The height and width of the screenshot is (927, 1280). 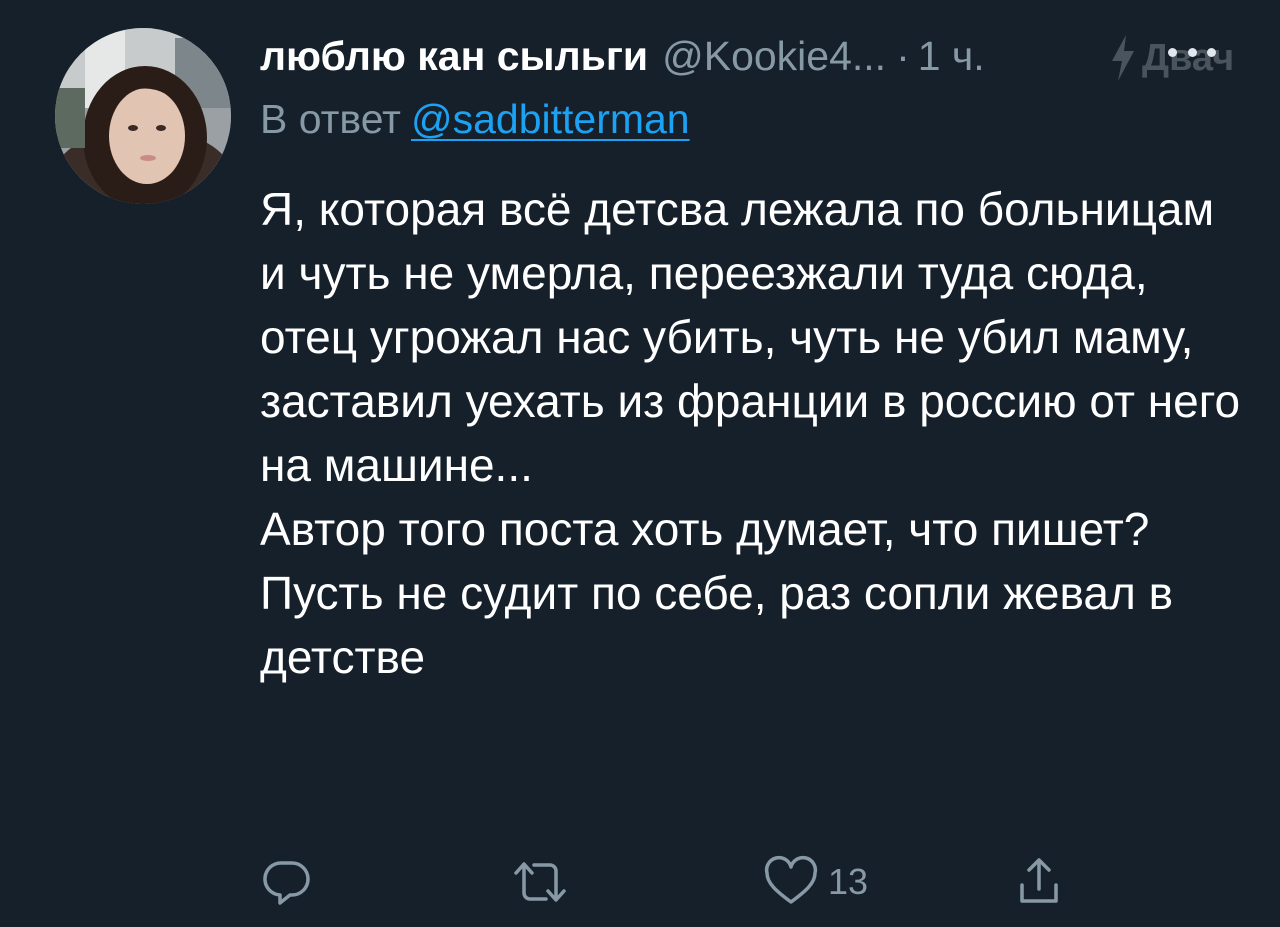 I want to click on retweet-button, so click(x=540, y=882).